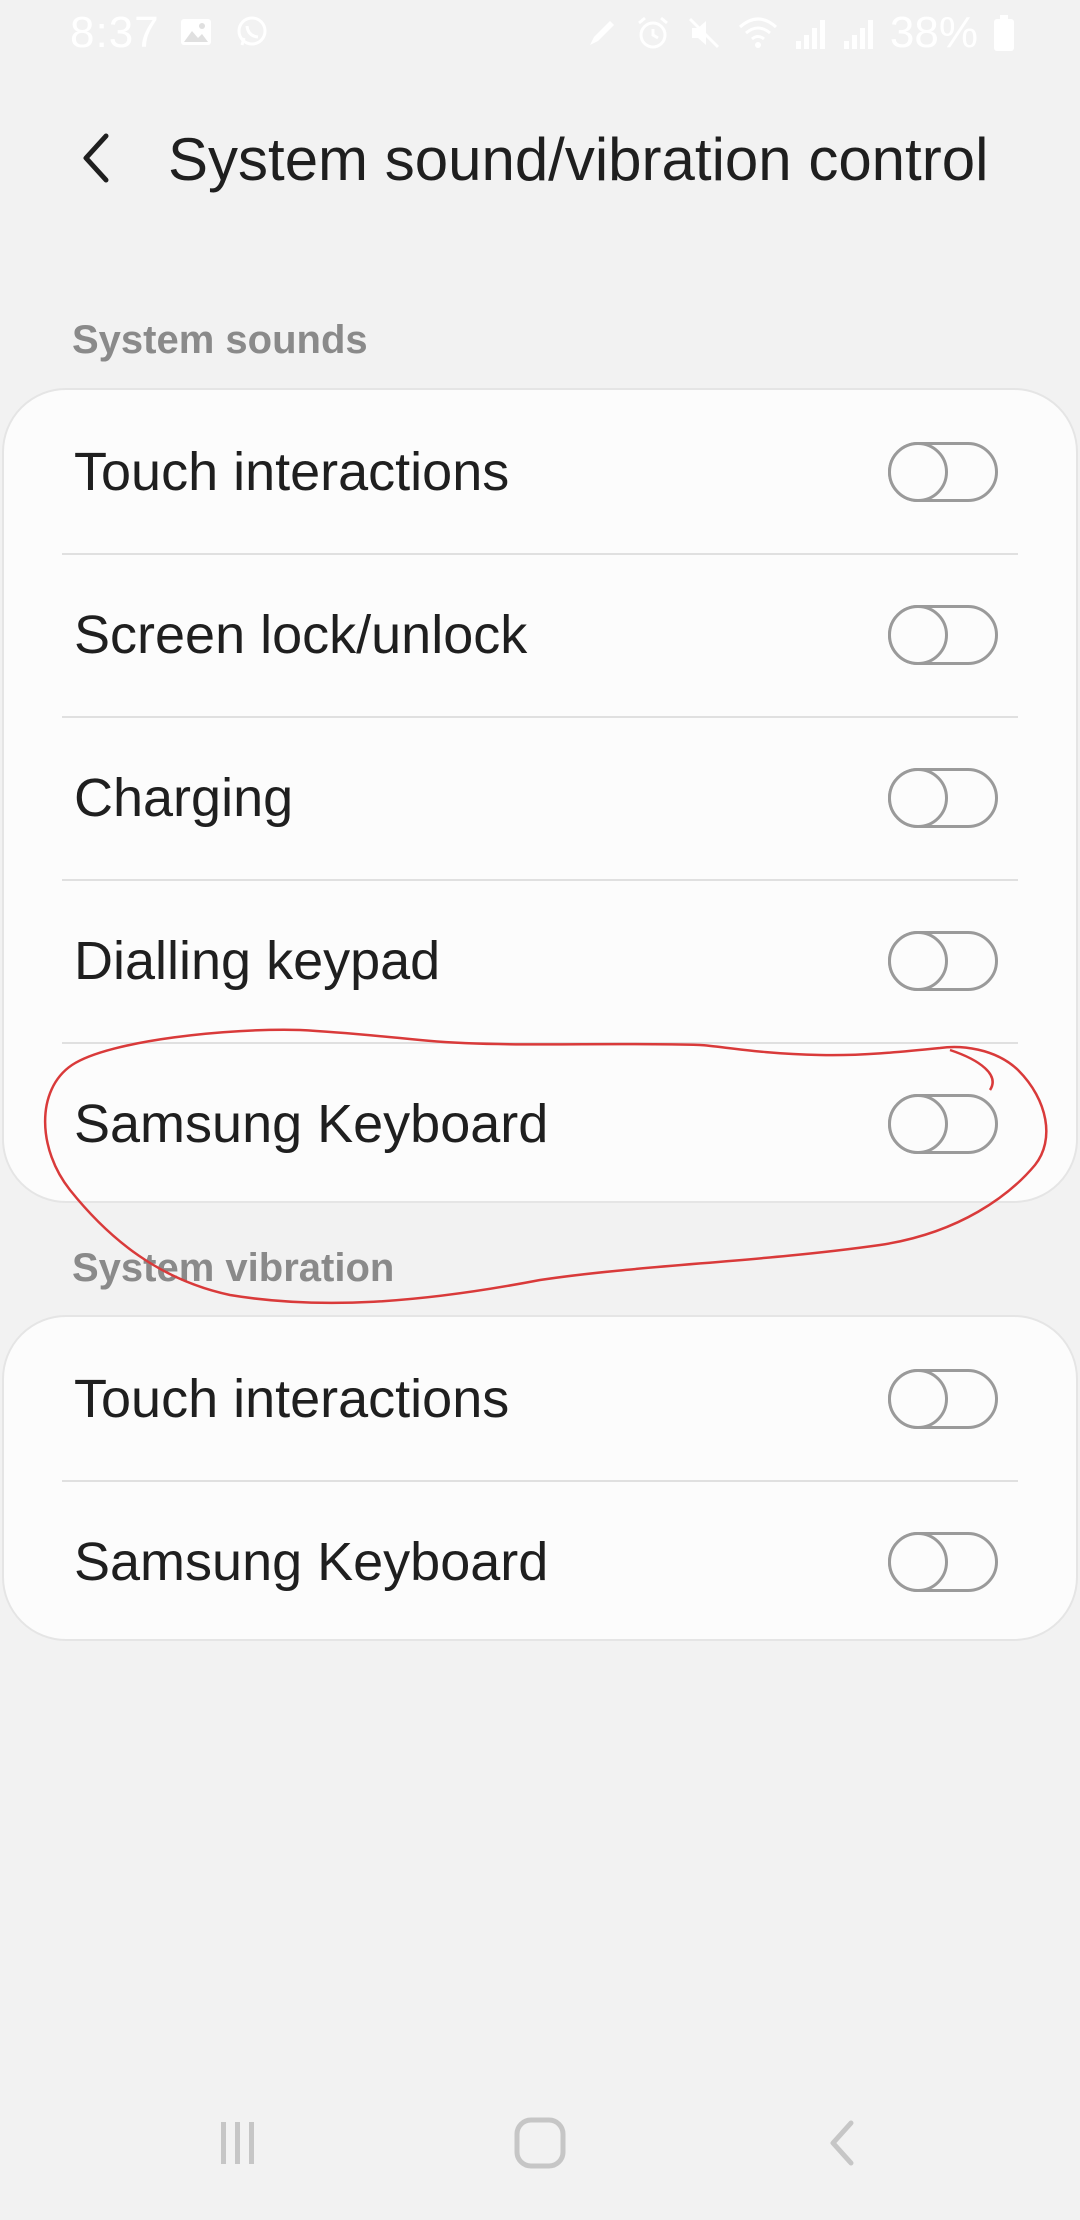 This screenshot has height=2220, width=1080. What do you see at coordinates (224, 32) in the screenshot?
I see `status-left-icons` at bounding box center [224, 32].